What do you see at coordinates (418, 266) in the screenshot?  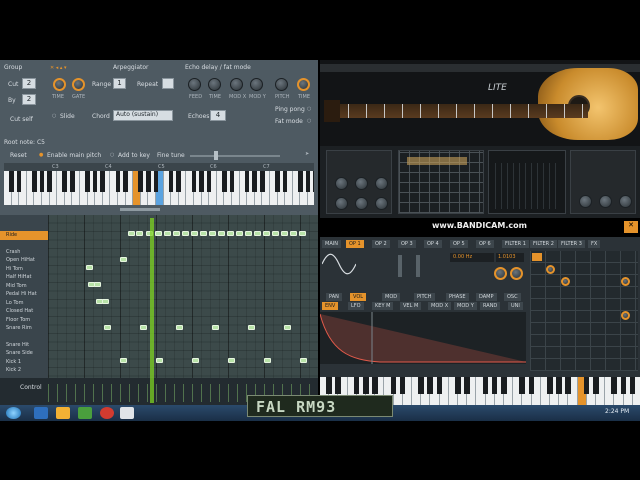 I see `pan-fader` at bounding box center [418, 266].